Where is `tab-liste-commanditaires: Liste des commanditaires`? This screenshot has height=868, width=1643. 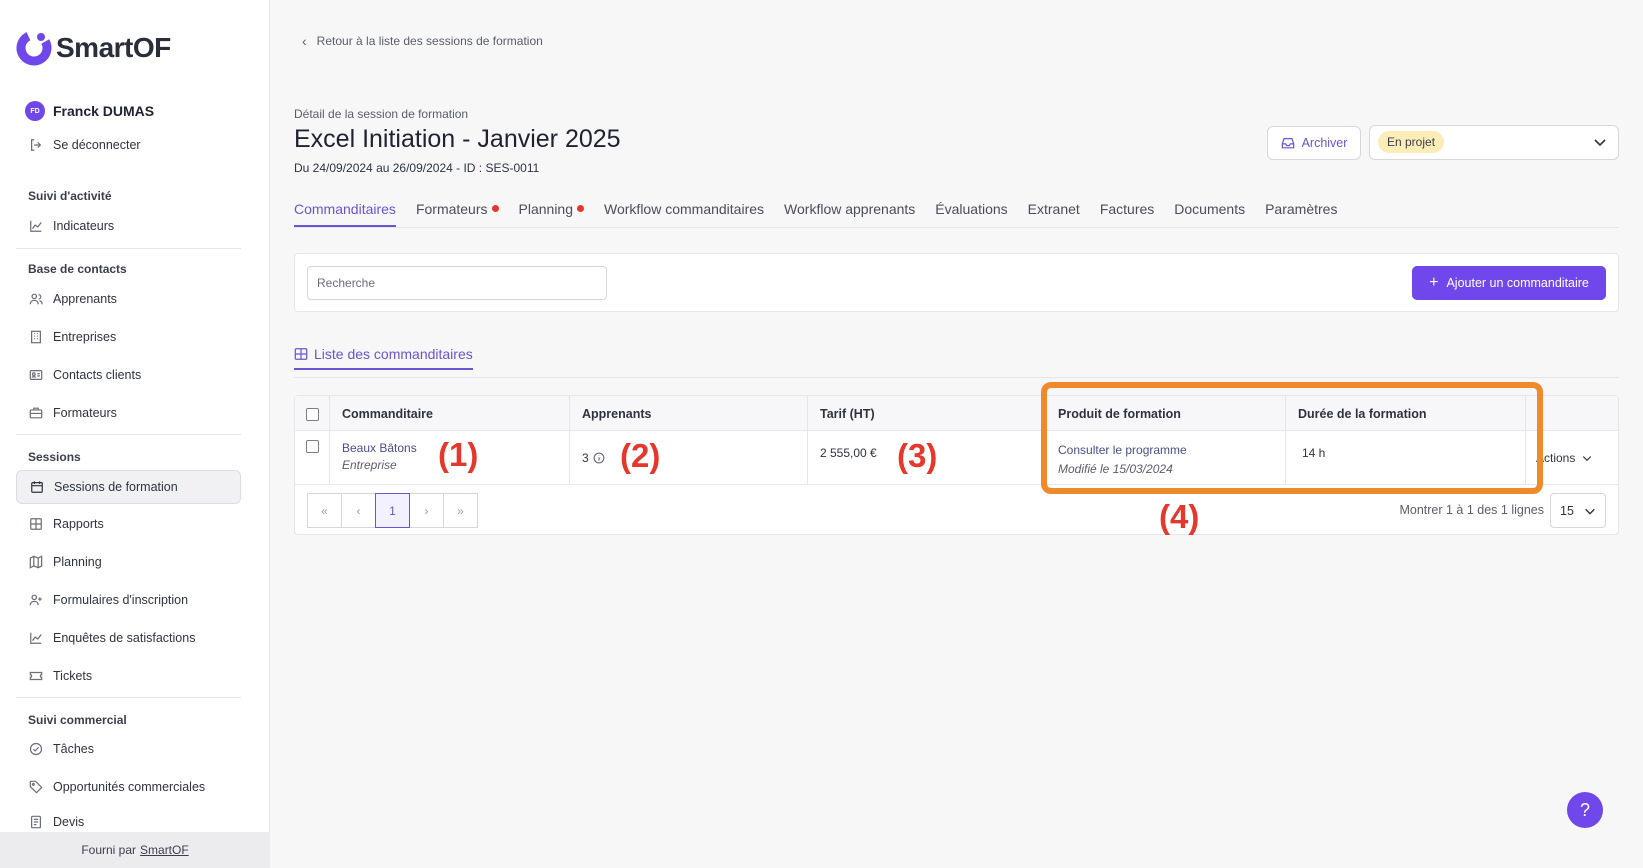
tab-liste-commanditaires: Liste des commanditaires is located at coordinates (383, 358).